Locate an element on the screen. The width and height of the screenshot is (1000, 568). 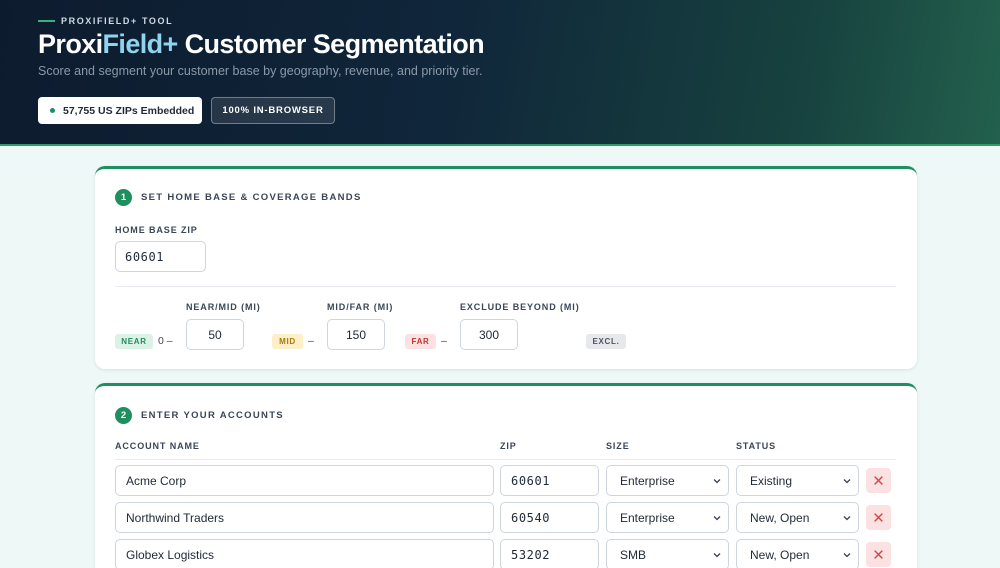
mid-band-tag: MID is located at coordinates (287, 341).